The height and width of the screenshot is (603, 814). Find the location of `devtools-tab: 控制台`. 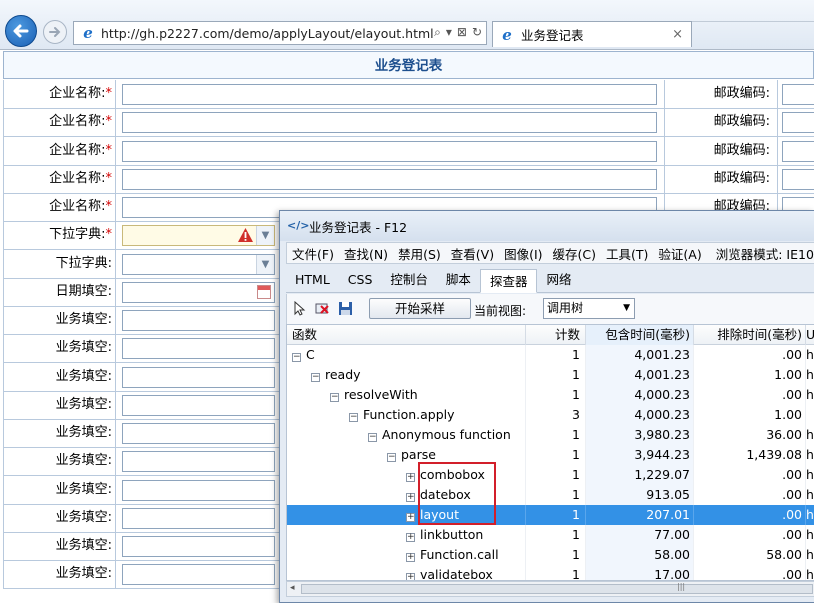

devtools-tab: 控制台 is located at coordinates (409, 280).